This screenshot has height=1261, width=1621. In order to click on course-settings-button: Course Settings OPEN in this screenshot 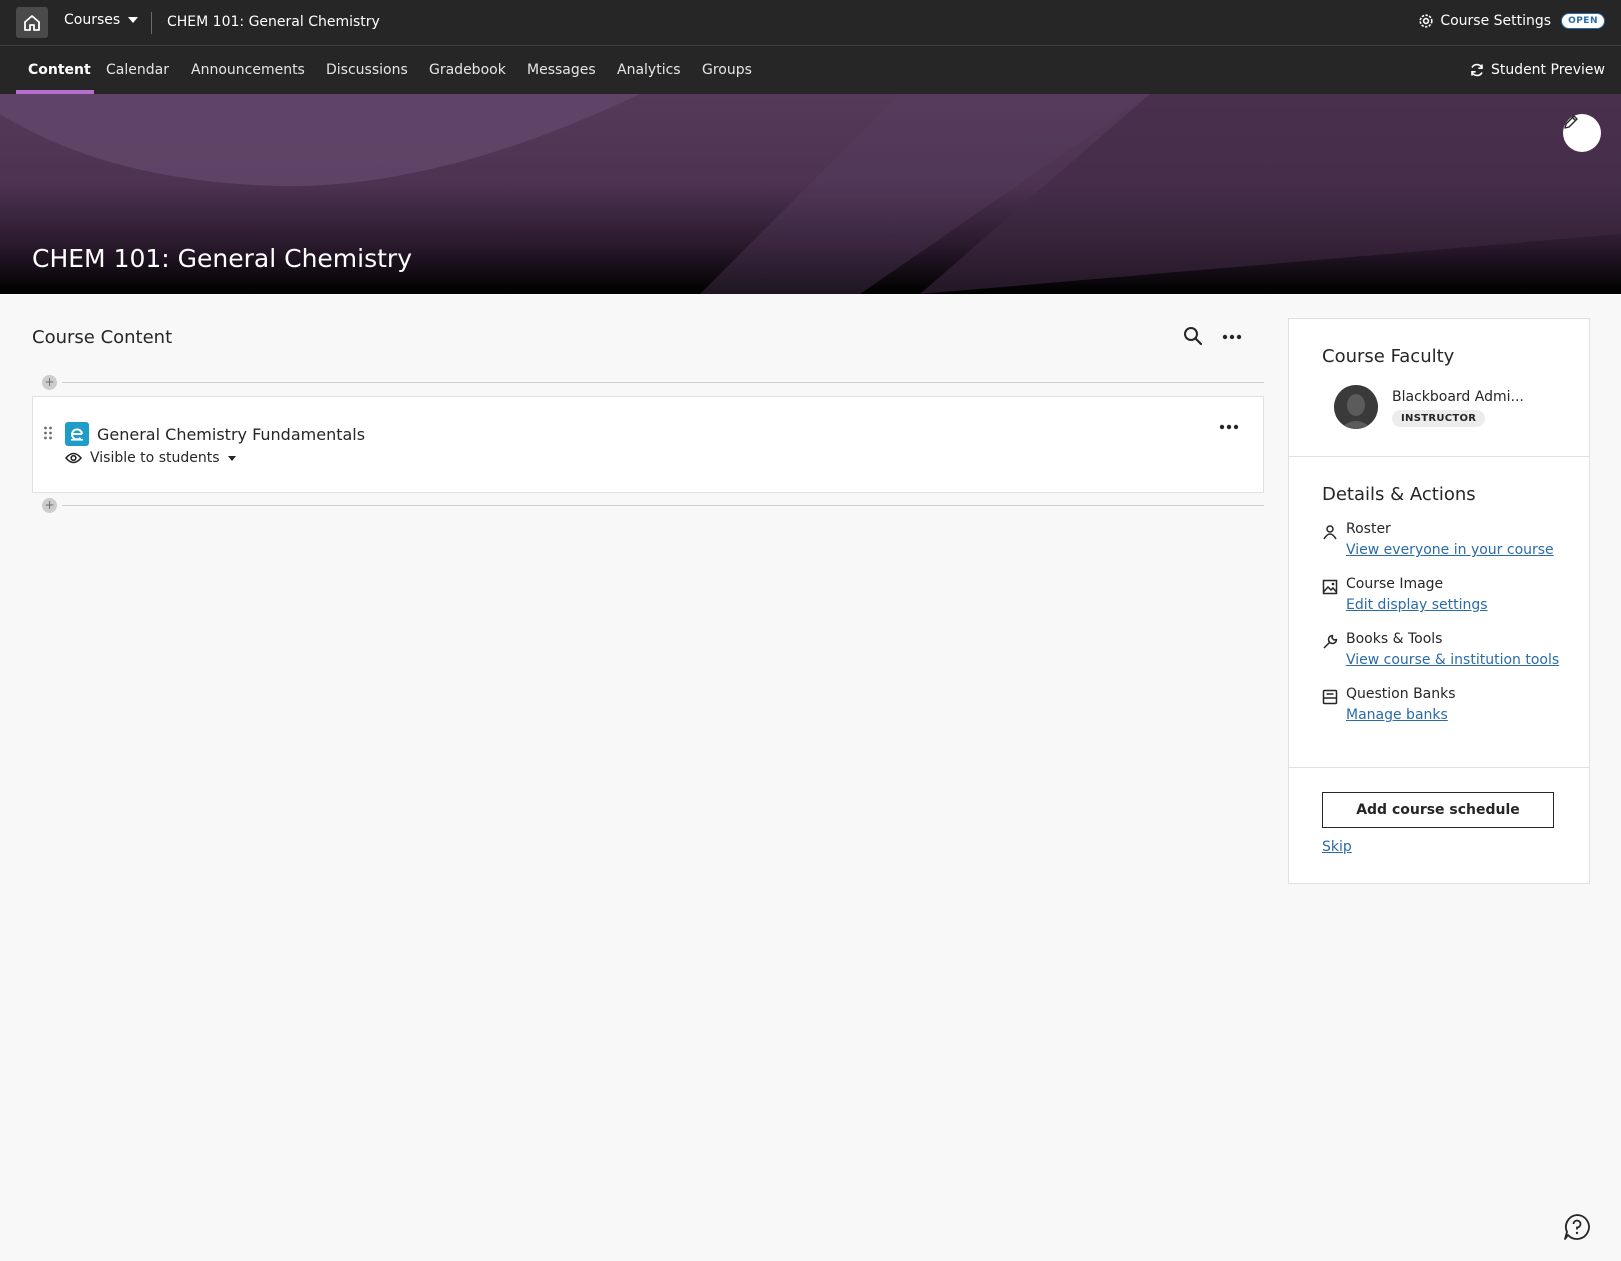, I will do `click(1511, 21)`.